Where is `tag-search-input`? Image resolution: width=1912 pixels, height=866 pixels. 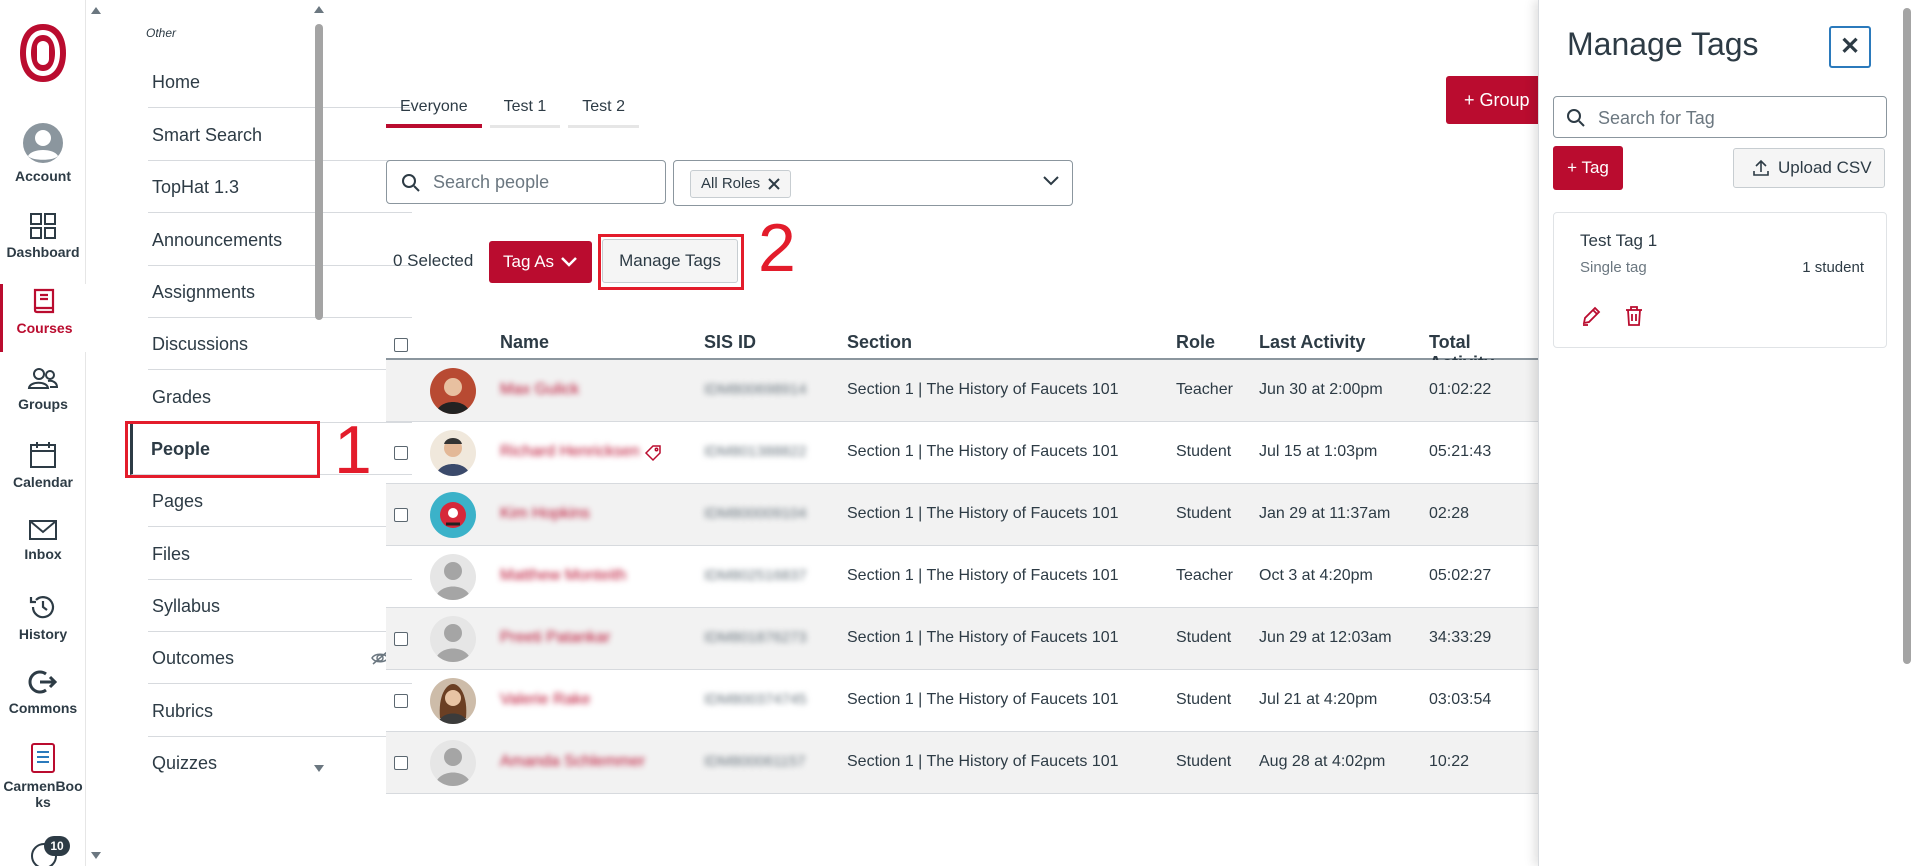 tag-search-input is located at coordinates (1738, 118).